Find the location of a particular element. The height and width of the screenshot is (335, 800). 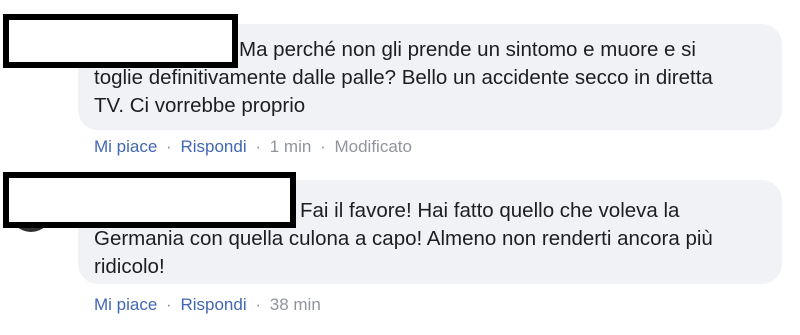

edited-label: Modificato is located at coordinates (372, 146).